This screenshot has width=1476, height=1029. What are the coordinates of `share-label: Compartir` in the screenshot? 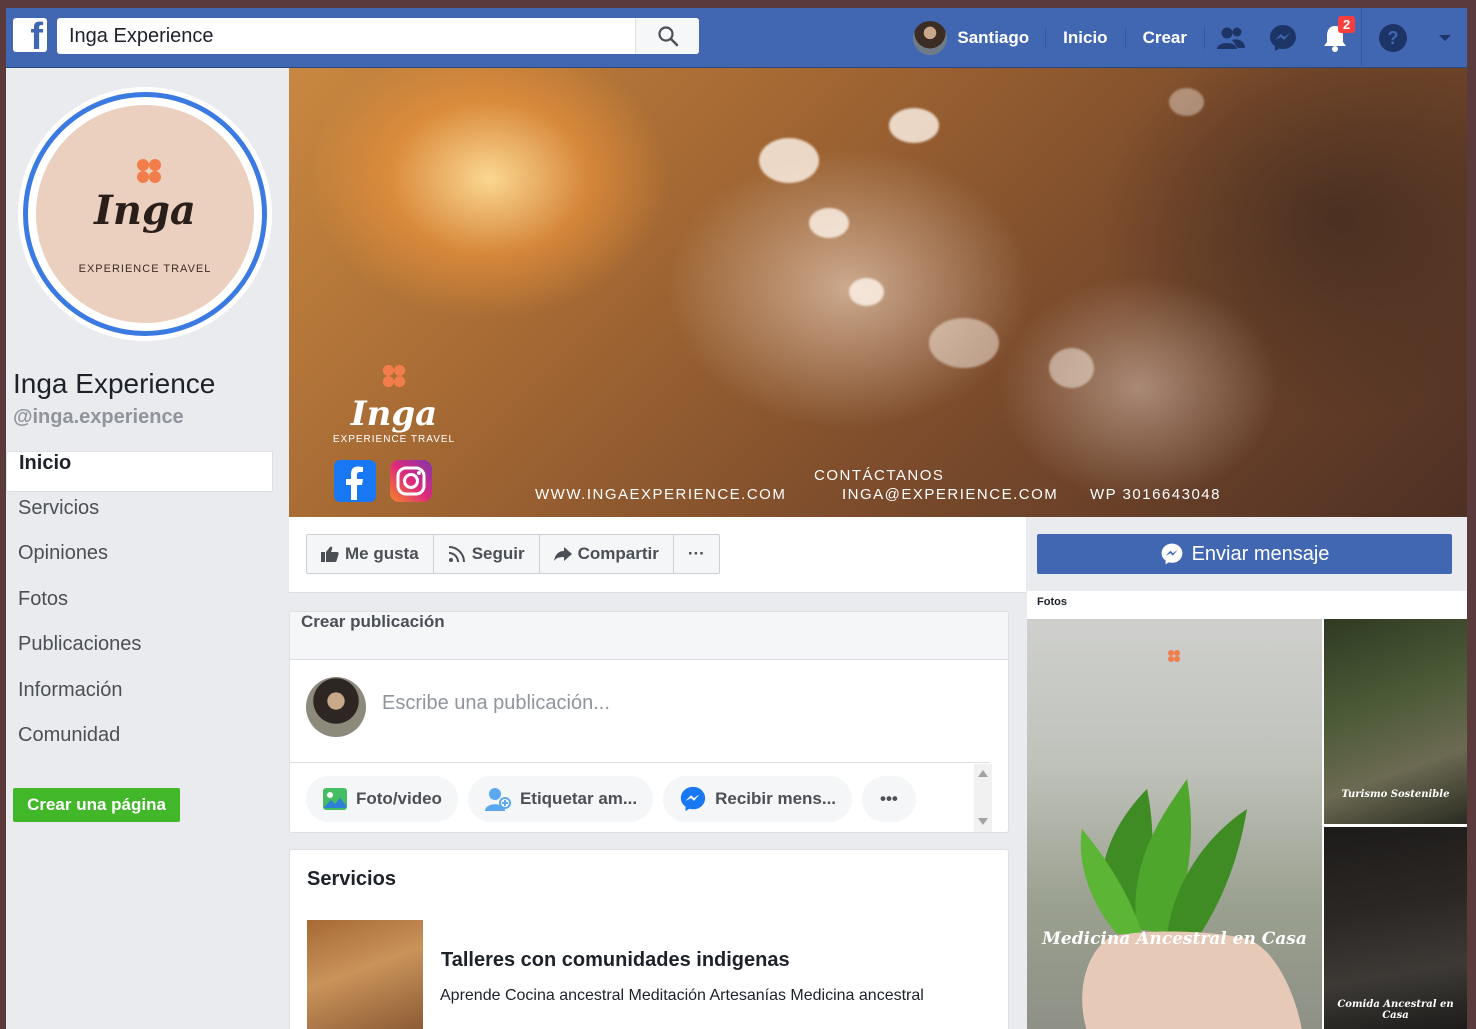 It's located at (618, 553).